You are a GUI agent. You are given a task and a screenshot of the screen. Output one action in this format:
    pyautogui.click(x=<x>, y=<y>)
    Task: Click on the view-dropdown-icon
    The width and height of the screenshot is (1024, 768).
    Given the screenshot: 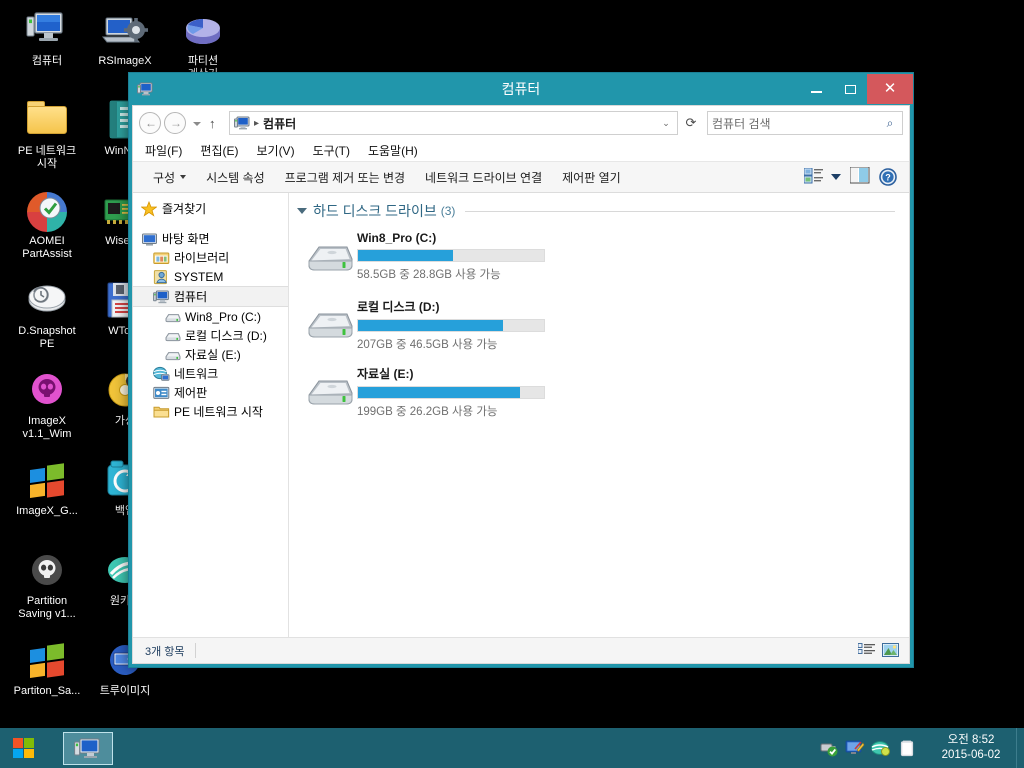 What is the action you would take?
    pyautogui.click(x=836, y=177)
    